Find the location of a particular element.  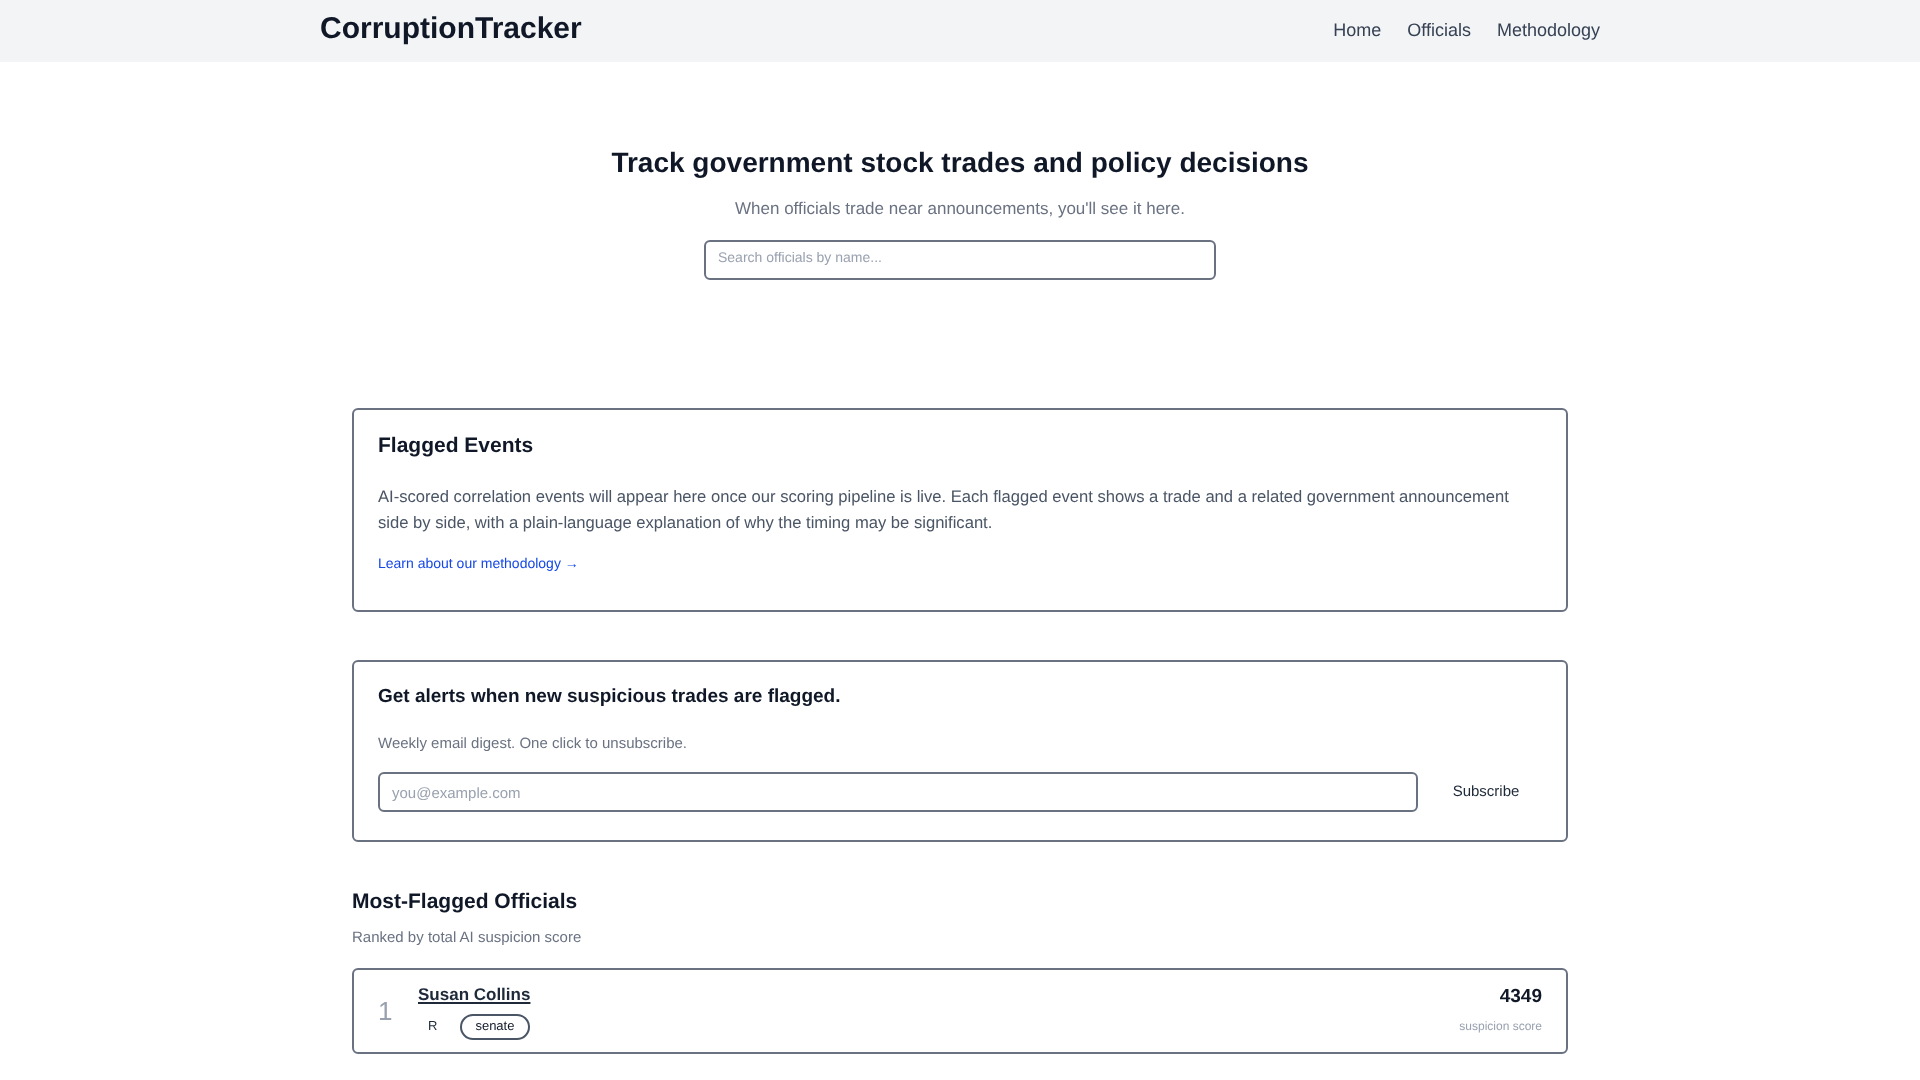

nav-link: Methodology is located at coordinates (1548, 31).